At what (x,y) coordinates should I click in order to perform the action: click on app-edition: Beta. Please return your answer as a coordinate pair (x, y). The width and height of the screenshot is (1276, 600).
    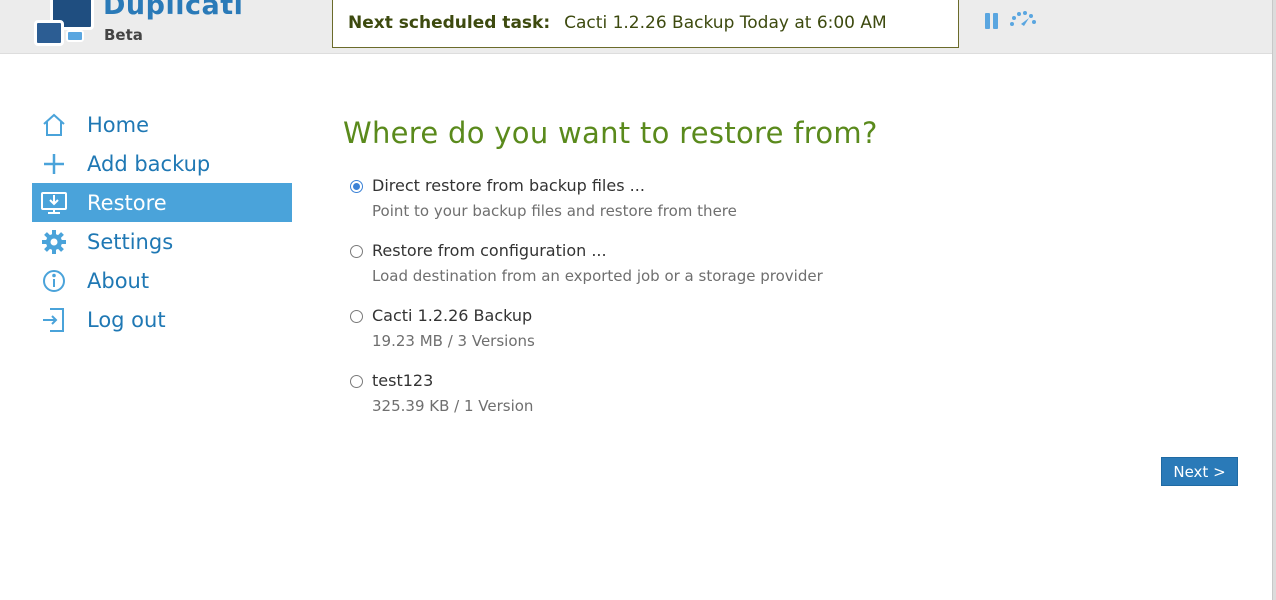
    Looking at the image, I should click on (123, 35).